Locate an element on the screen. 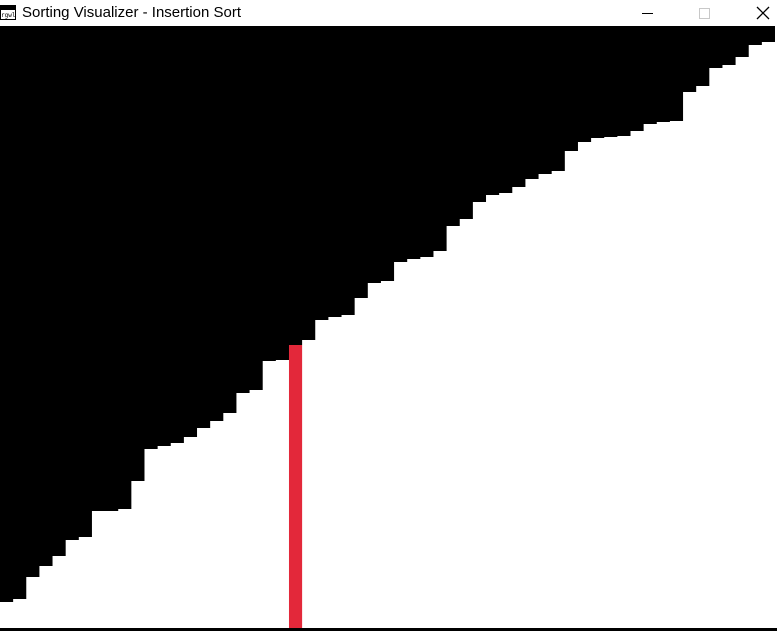 The width and height of the screenshot is (777, 631). close-button is located at coordinates (758, 13).